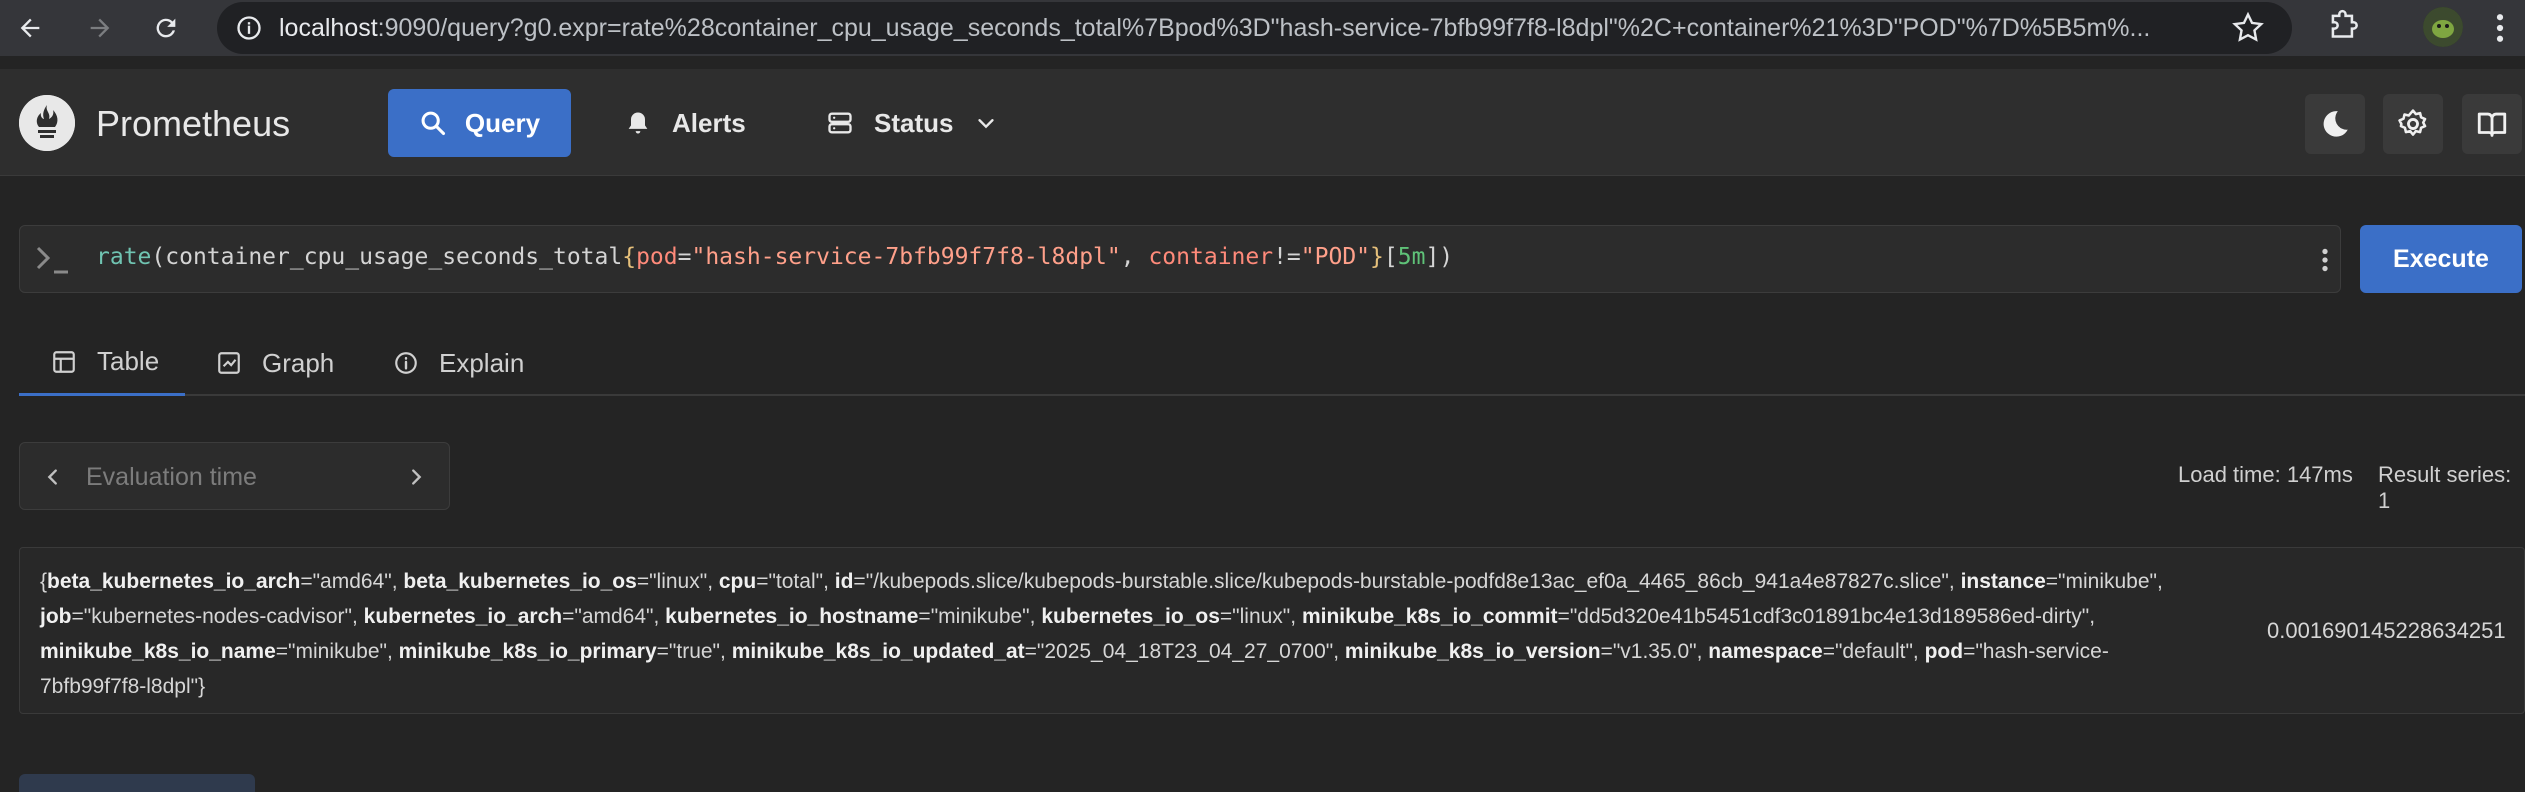  I want to click on brand-title: Prometheus, so click(193, 124).